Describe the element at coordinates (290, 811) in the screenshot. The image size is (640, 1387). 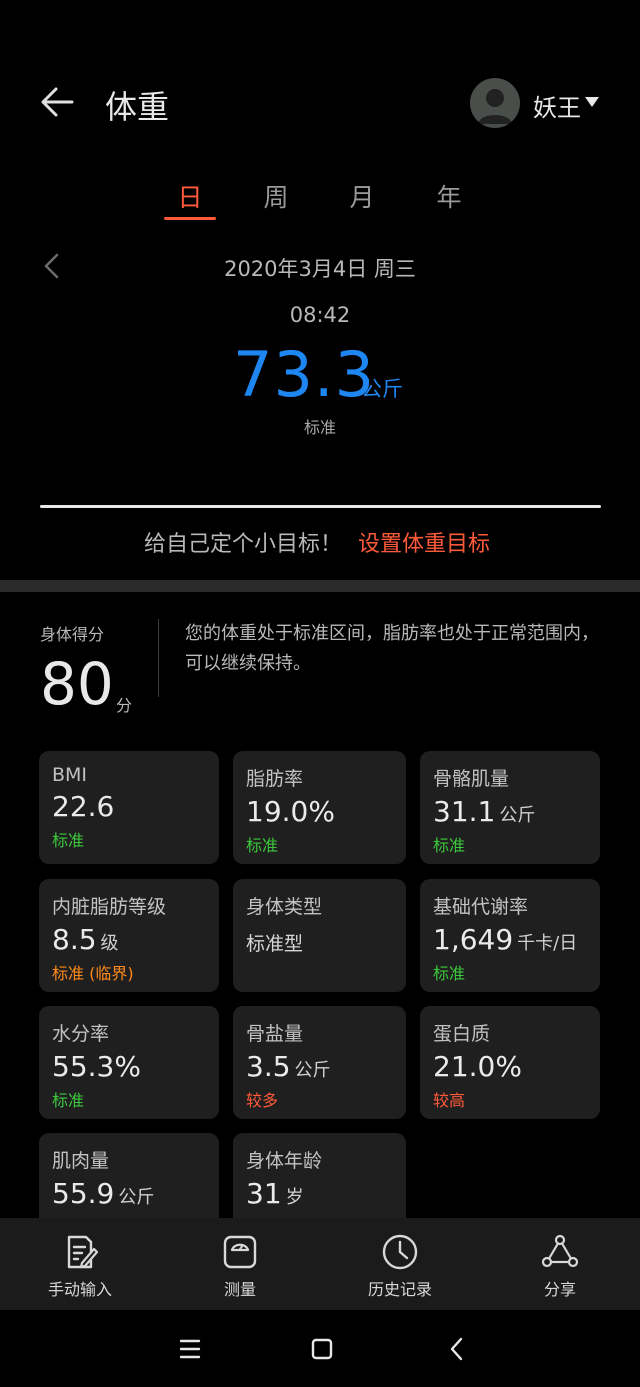
I see `metric-value: 19.0%` at that location.